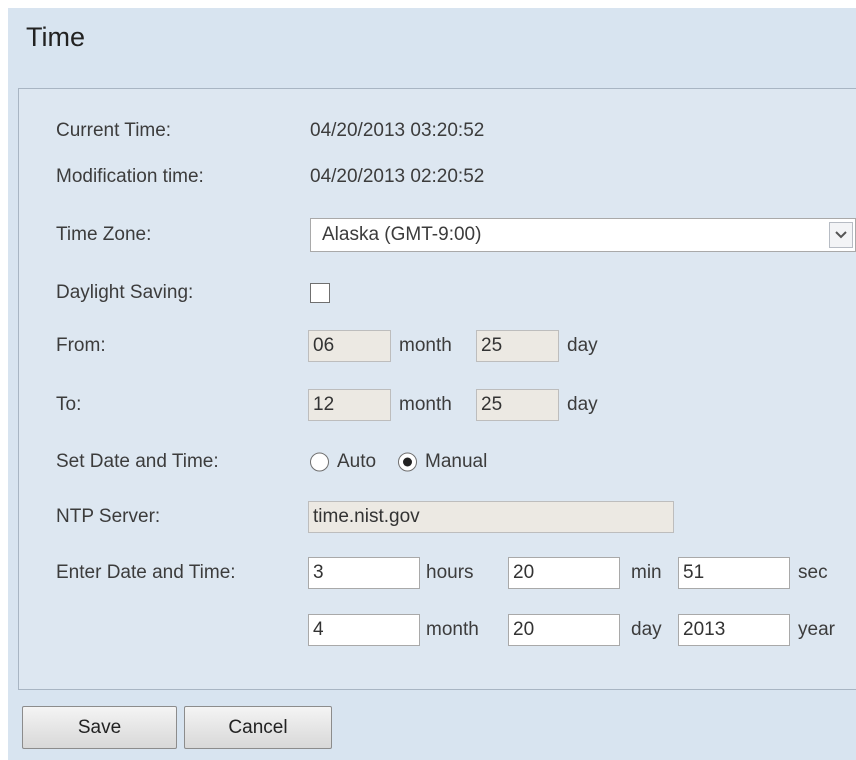  I want to click on hours-unit: hours, so click(450, 572).